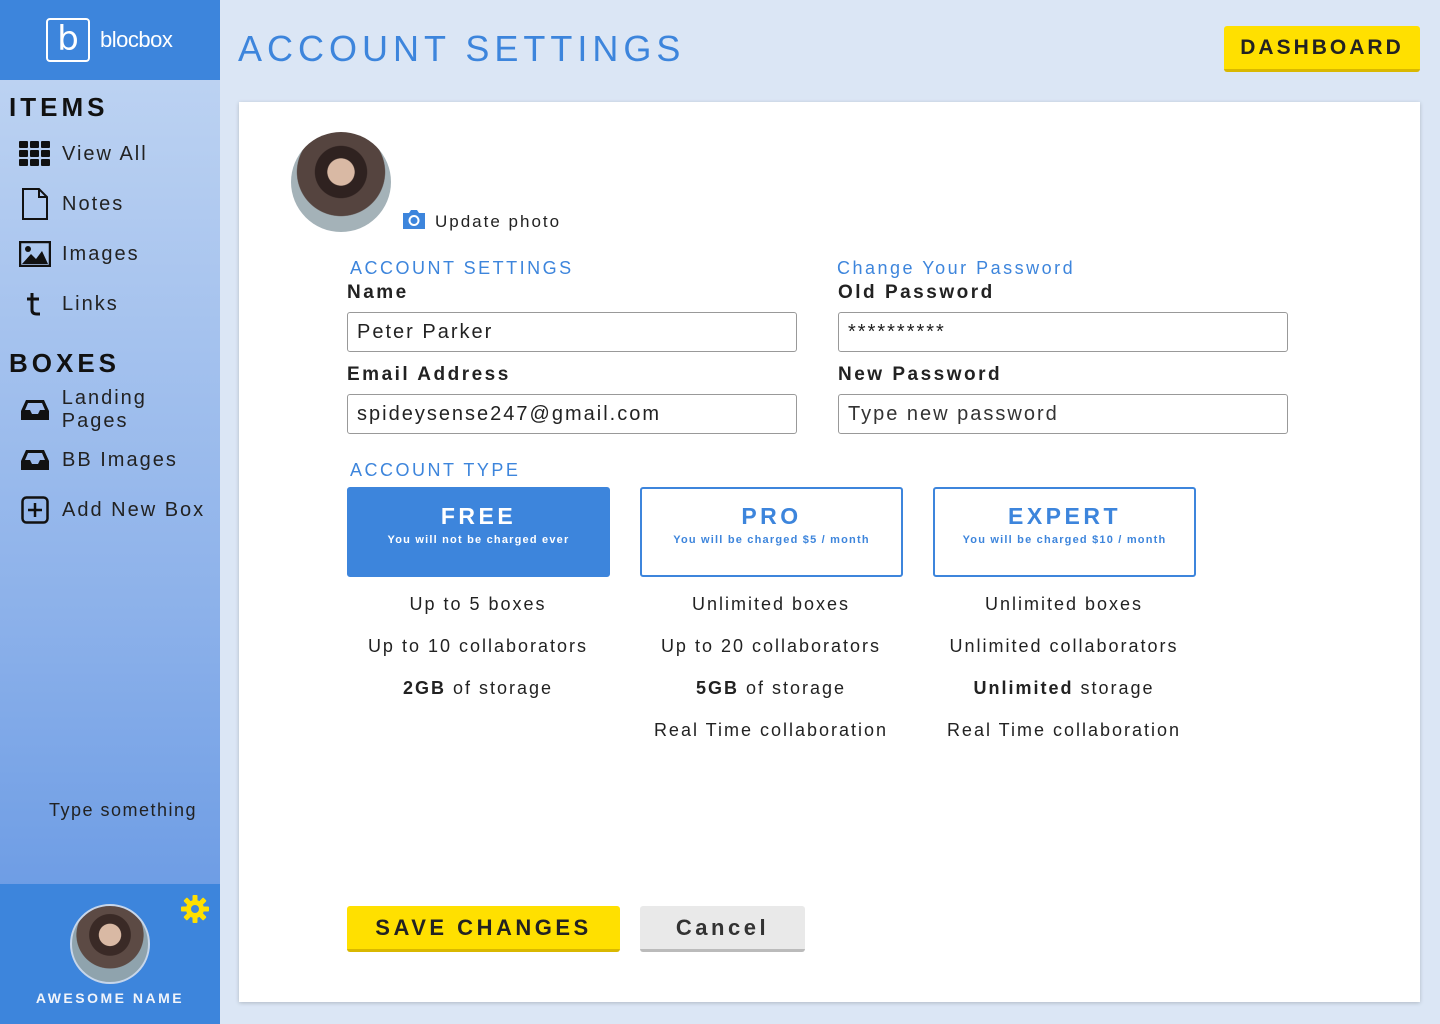  Describe the element at coordinates (771, 540) in the screenshot. I see `plan-description: You will be charged $5 / month` at that location.